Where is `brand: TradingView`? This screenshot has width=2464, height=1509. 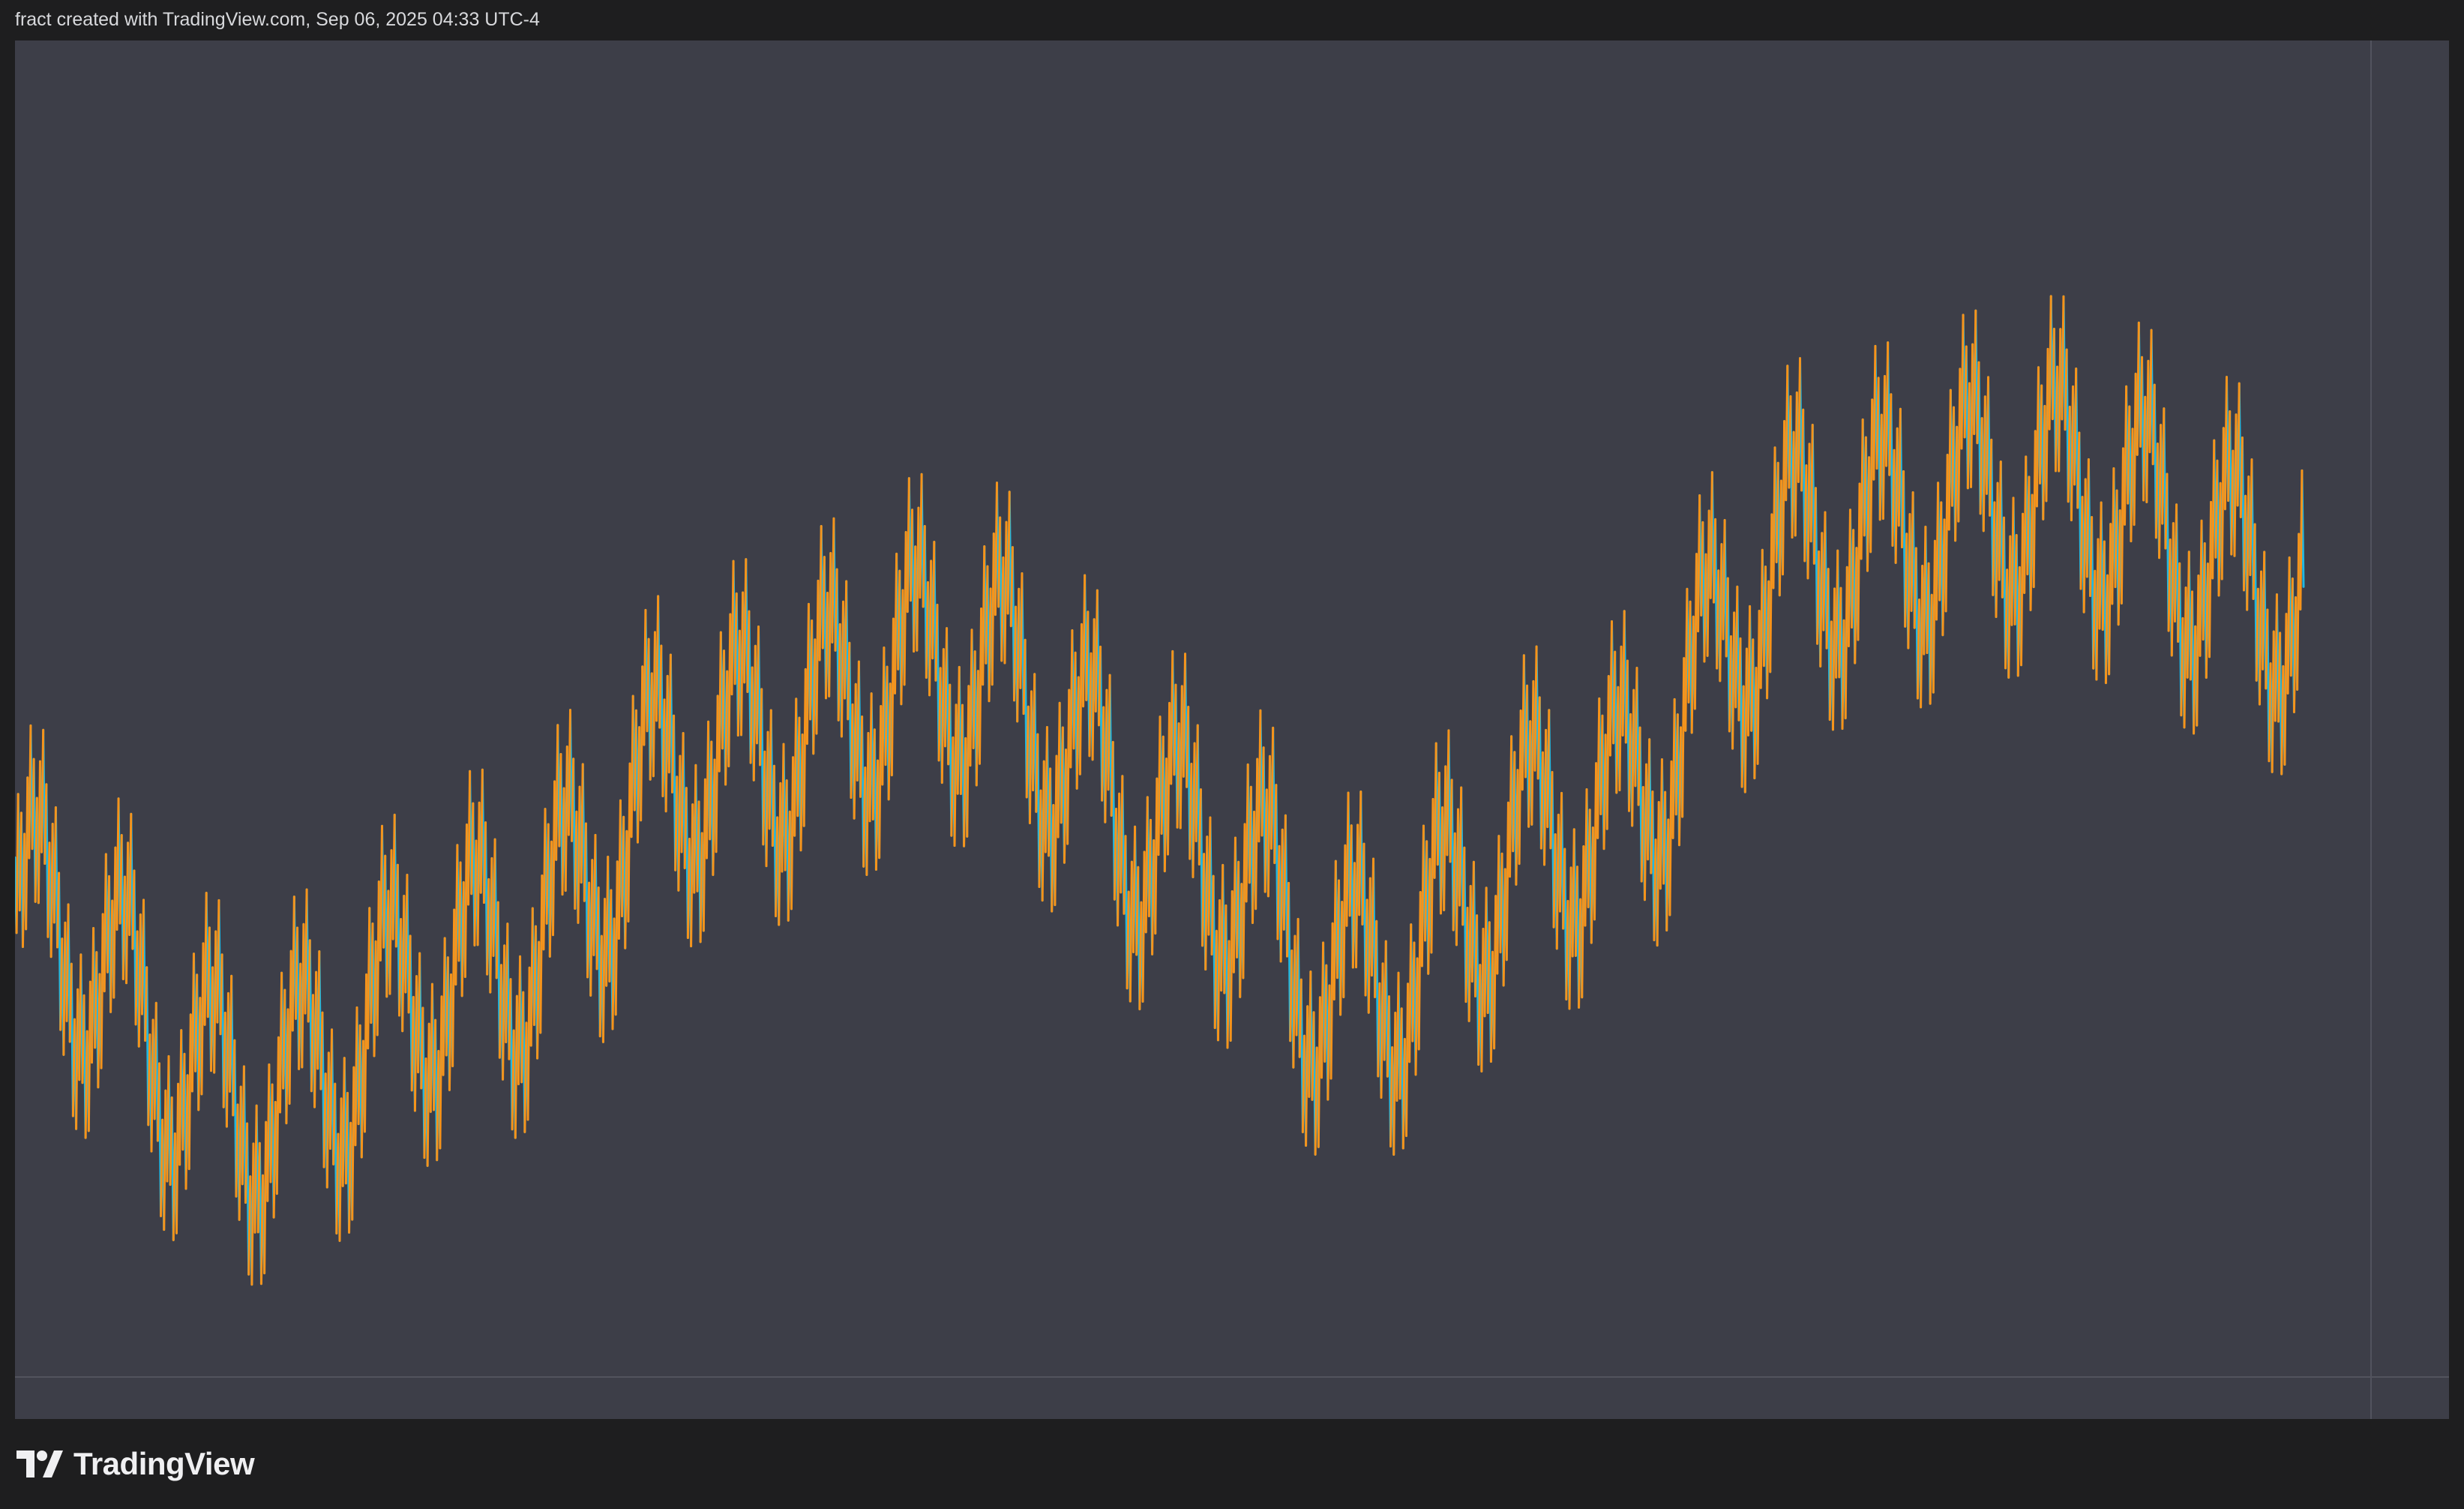
brand: TradingView is located at coordinates (135, 1464).